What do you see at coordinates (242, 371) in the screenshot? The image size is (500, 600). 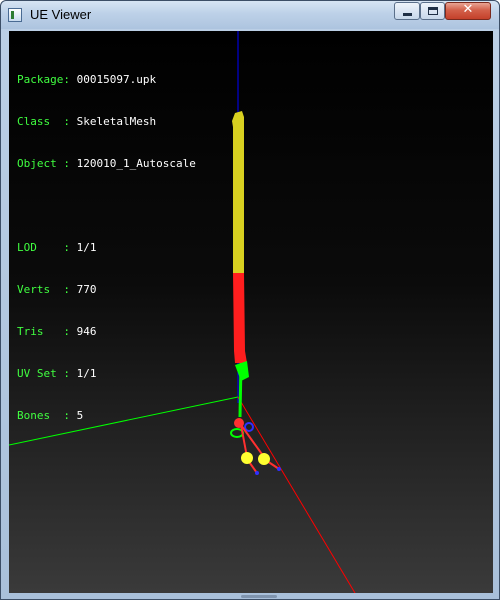 I see `bone-joint-upper` at bounding box center [242, 371].